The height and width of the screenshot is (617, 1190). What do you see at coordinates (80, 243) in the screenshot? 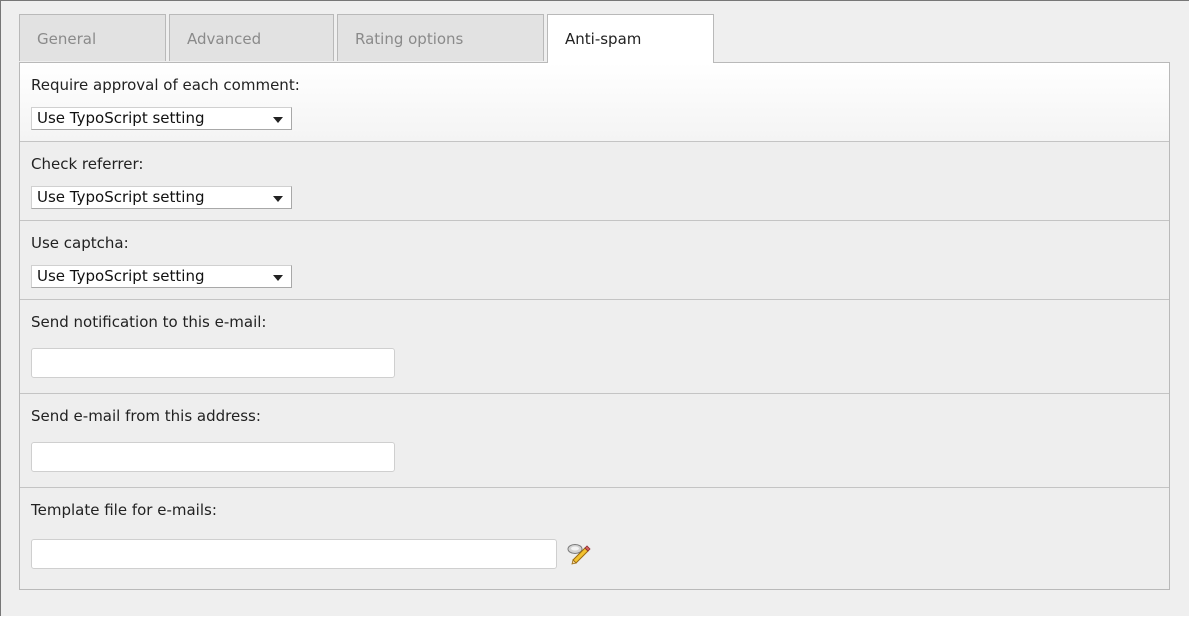
I see `use-captcha-label: Use captcha:` at bounding box center [80, 243].